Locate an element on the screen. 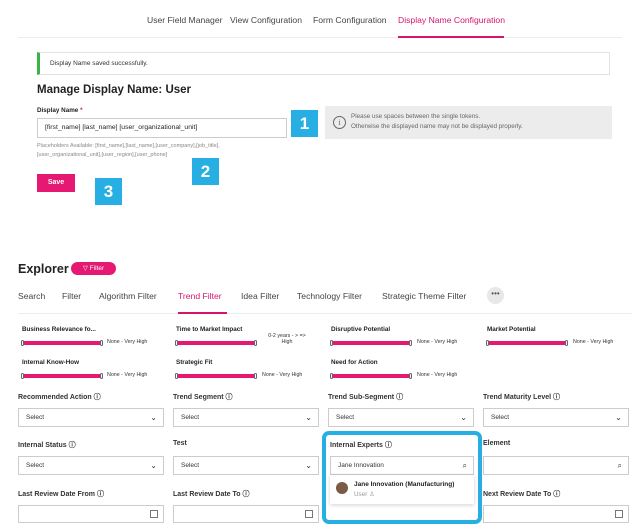 This screenshot has height=528, width=640. slider-label-disruptive-potential: Disruptive Potential is located at coordinates (361, 329).